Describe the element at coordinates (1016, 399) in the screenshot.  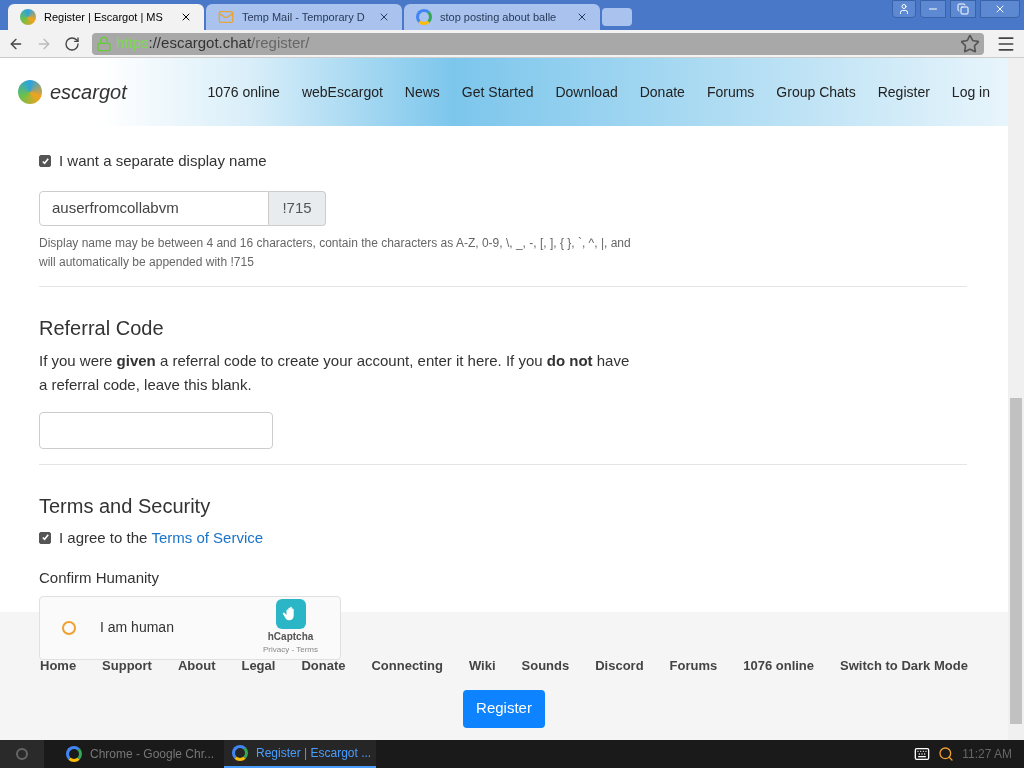
I see `scrollbar` at that location.